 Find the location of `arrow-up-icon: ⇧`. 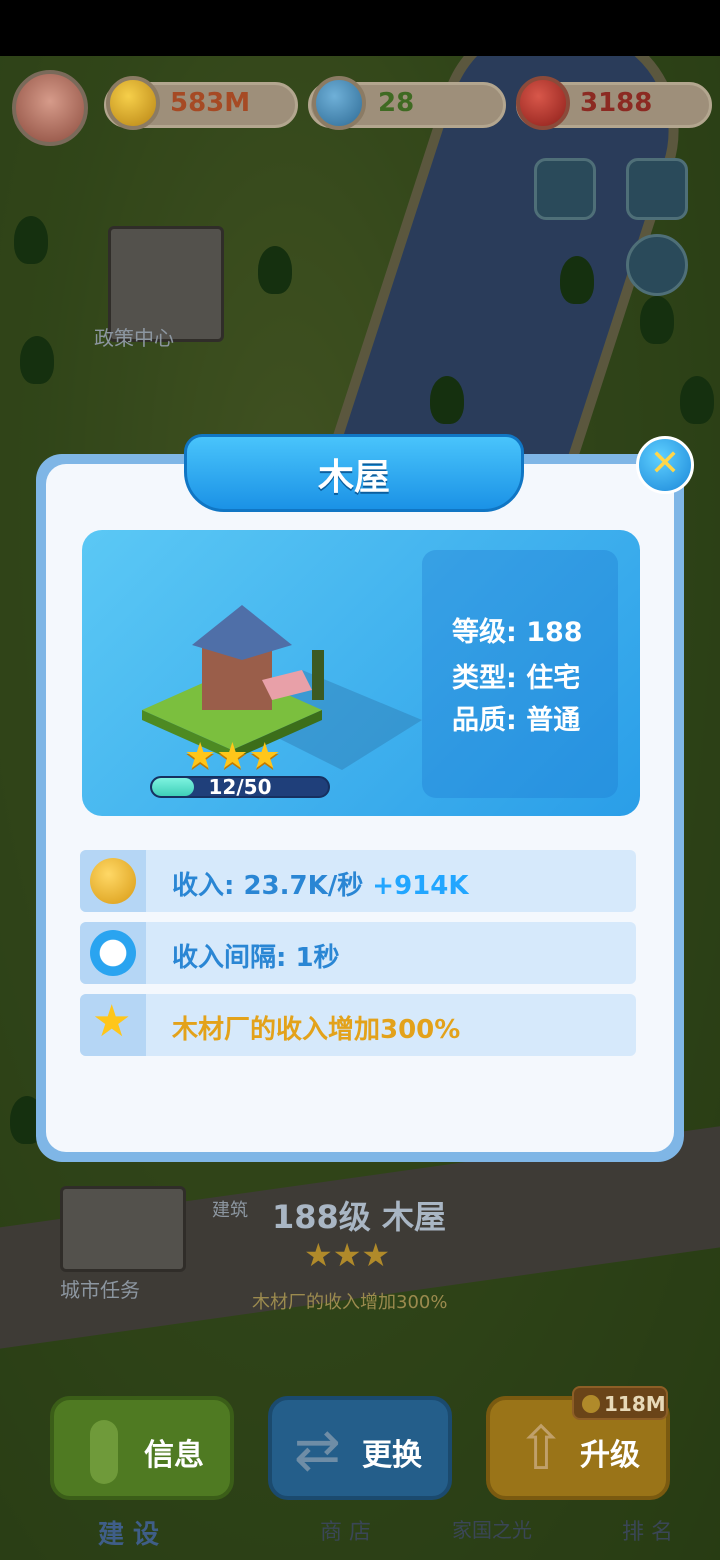

arrow-up-icon: ⇧ is located at coordinates (541, 1449).